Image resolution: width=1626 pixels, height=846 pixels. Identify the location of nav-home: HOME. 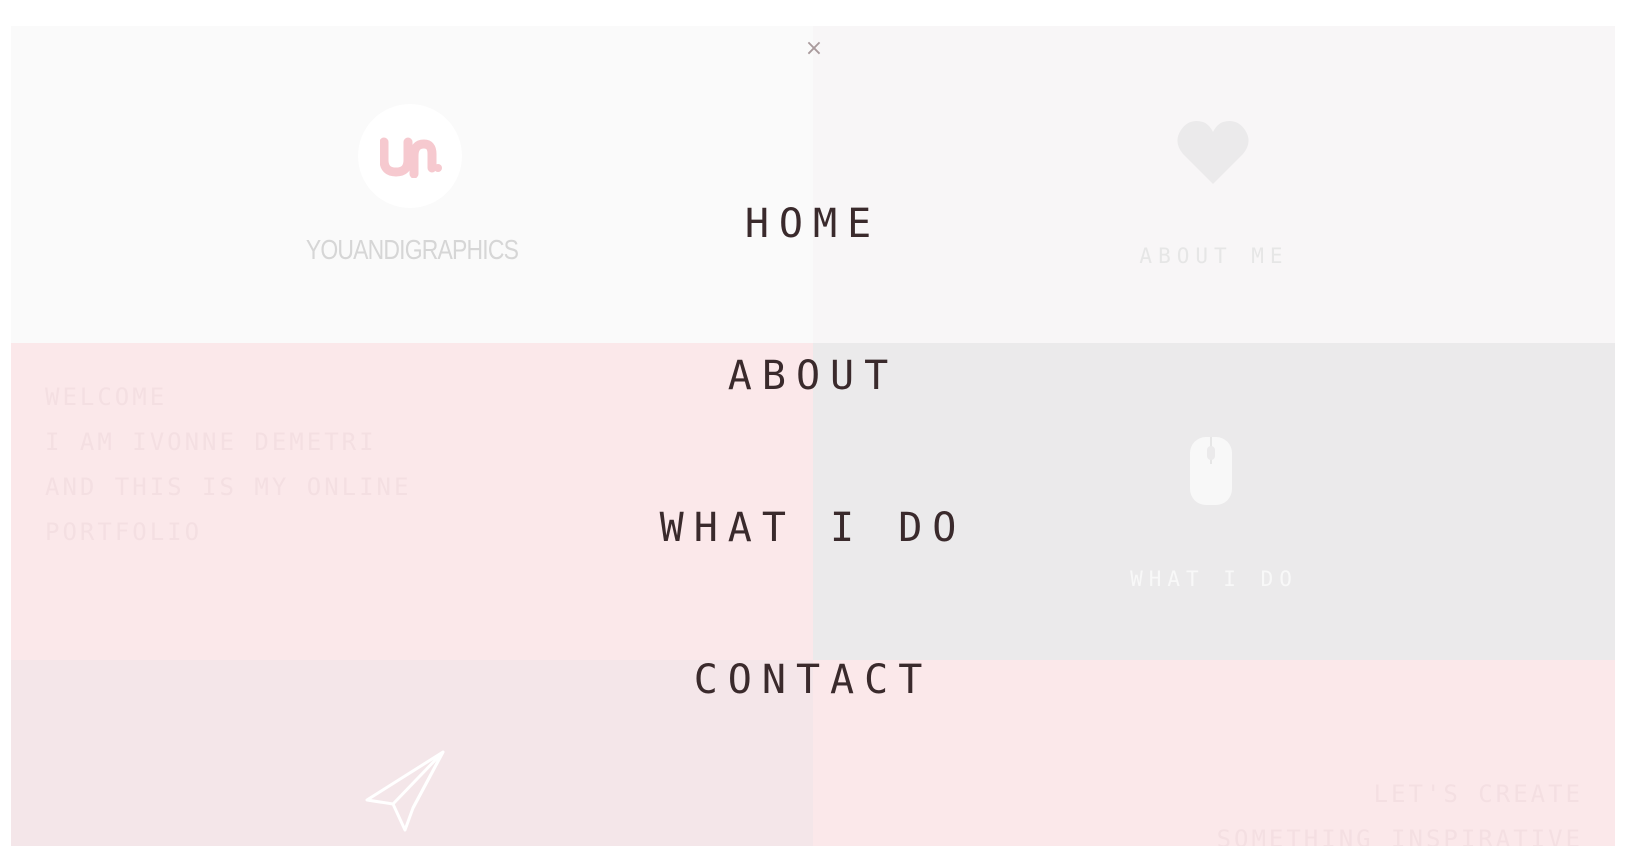
(813, 224).